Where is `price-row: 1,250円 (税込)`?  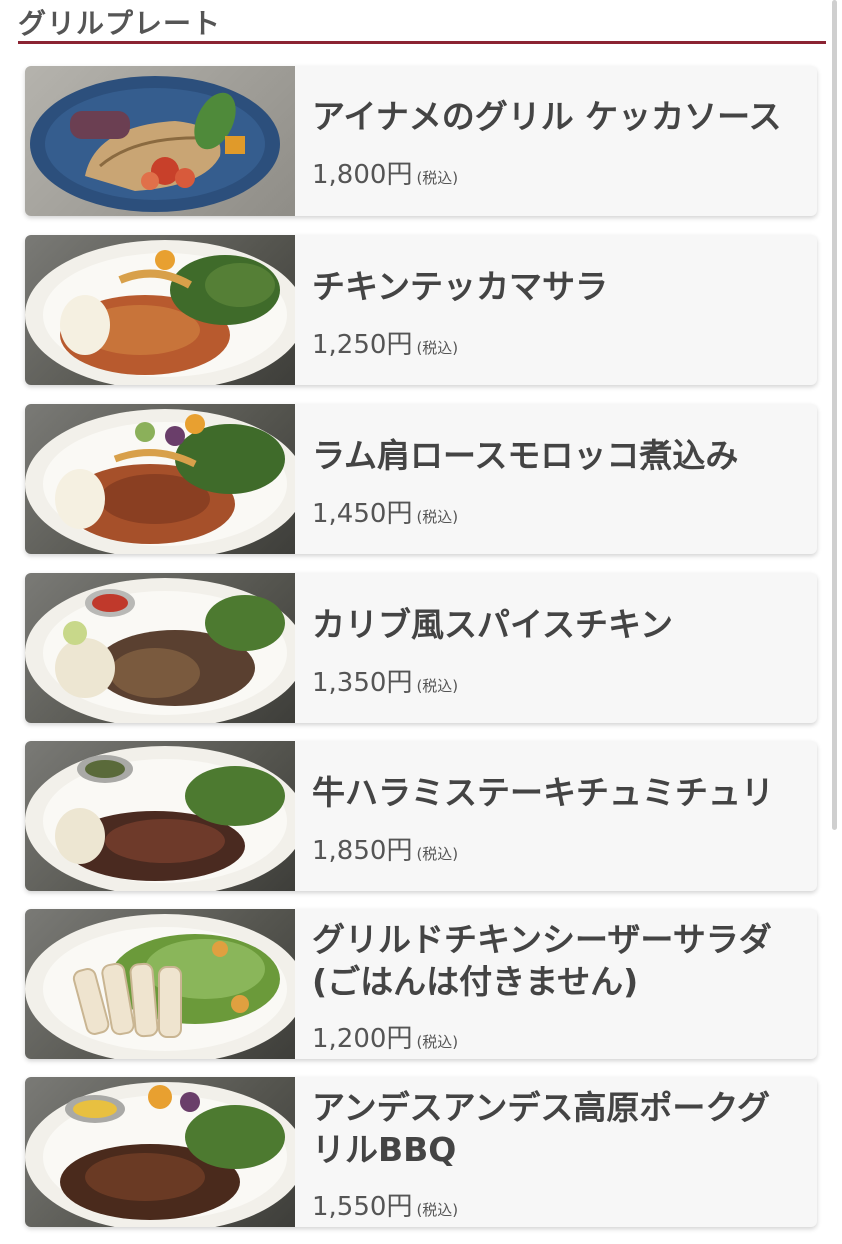 price-row: 1,250円 (税込) is located at coordinates (385, 342).